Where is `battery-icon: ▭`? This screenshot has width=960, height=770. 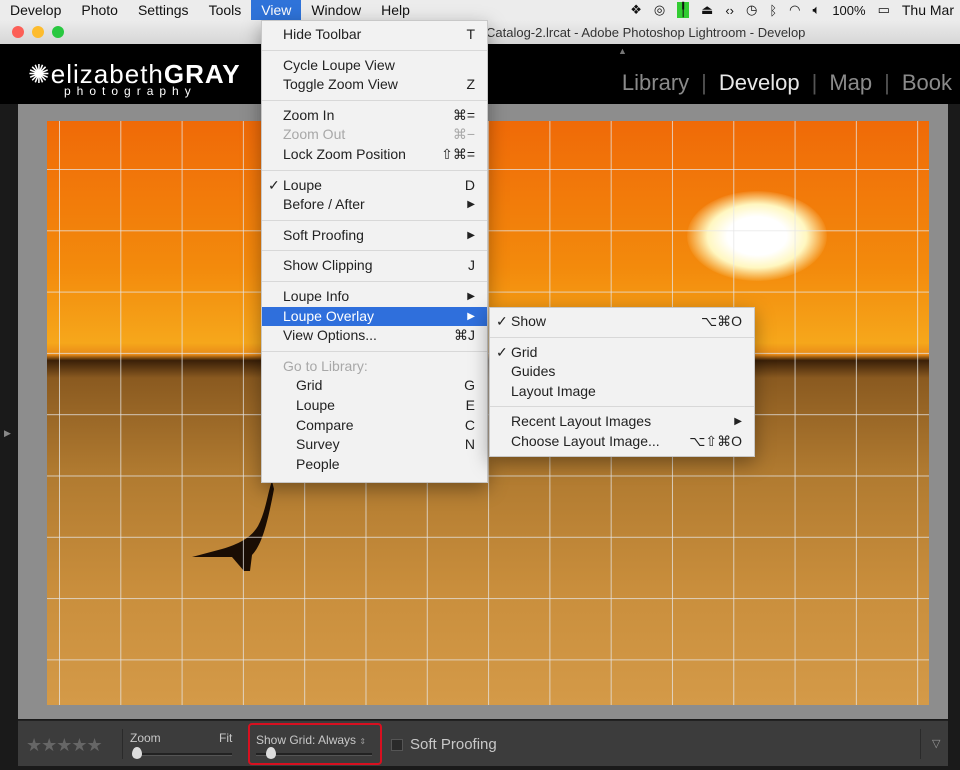 battery-icon: ▭ is located at coordinates (883, 9).